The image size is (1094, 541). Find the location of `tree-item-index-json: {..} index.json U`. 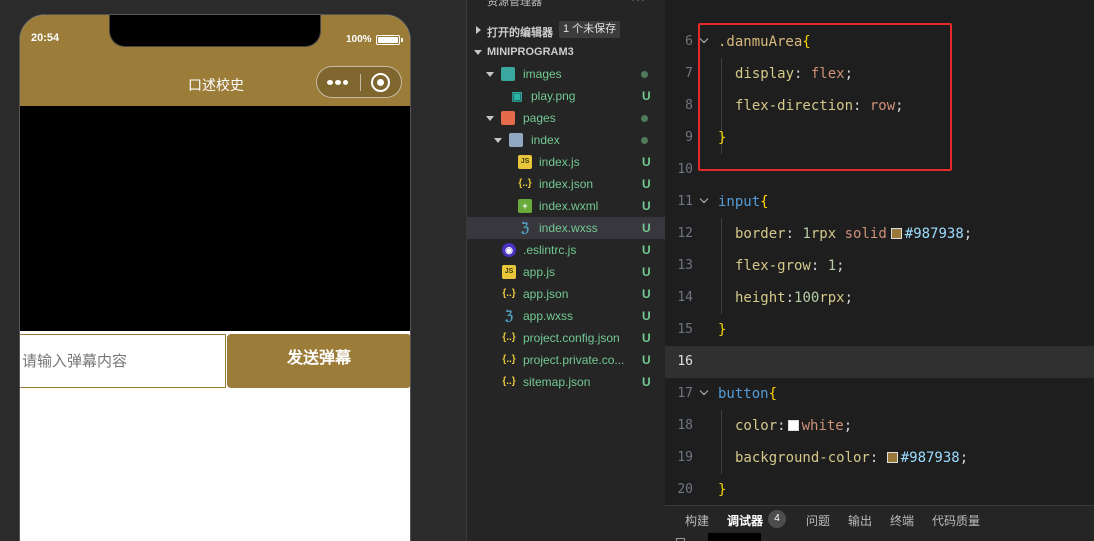

tree-item-index-json: {..} index.json U is located at coordinates (566, 184).